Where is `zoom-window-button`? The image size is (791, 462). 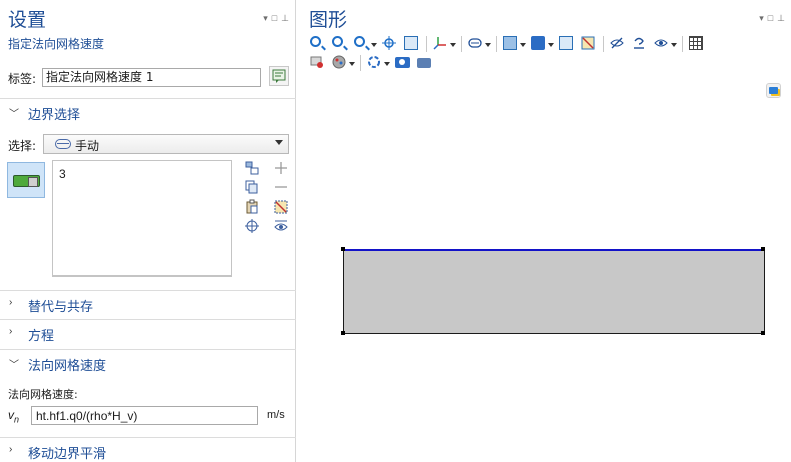
zoom-window-button is located at coordinates (567, 44).